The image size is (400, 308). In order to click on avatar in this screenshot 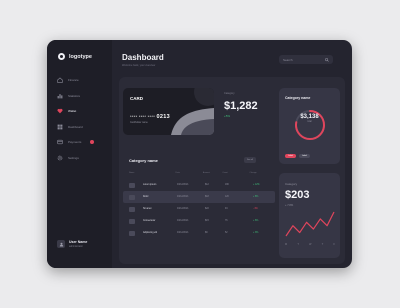, I will do `click(61, 244)`.